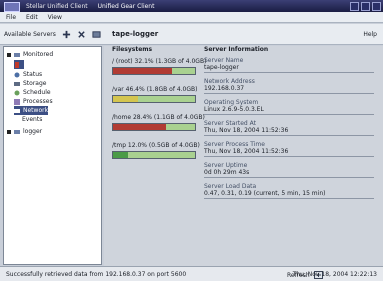 The height and width of the screenshot is (281, 383). What do you see at coordinates (126, 6) in the screenshot?
I see `window-title: Unified Gear Client` at bounding box center [126, 6].